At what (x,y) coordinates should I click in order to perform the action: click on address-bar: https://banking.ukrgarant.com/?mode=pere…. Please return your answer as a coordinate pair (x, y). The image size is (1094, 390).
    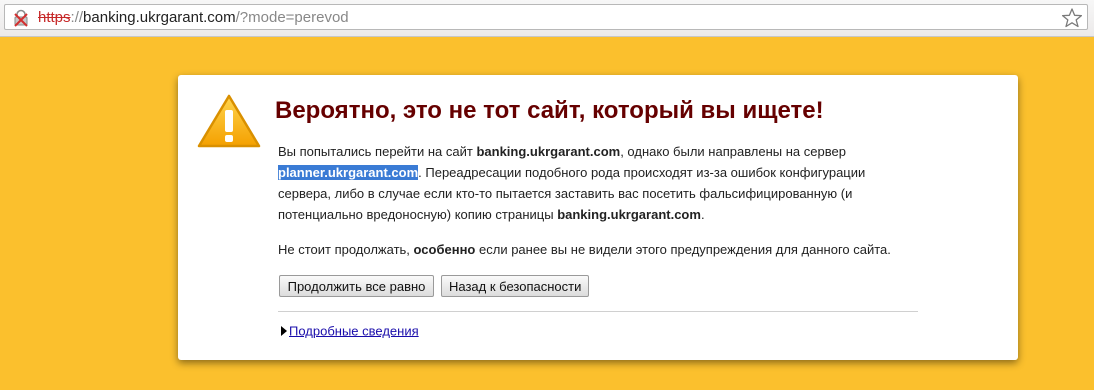
    Looking at the image, I should click on (546, 17).